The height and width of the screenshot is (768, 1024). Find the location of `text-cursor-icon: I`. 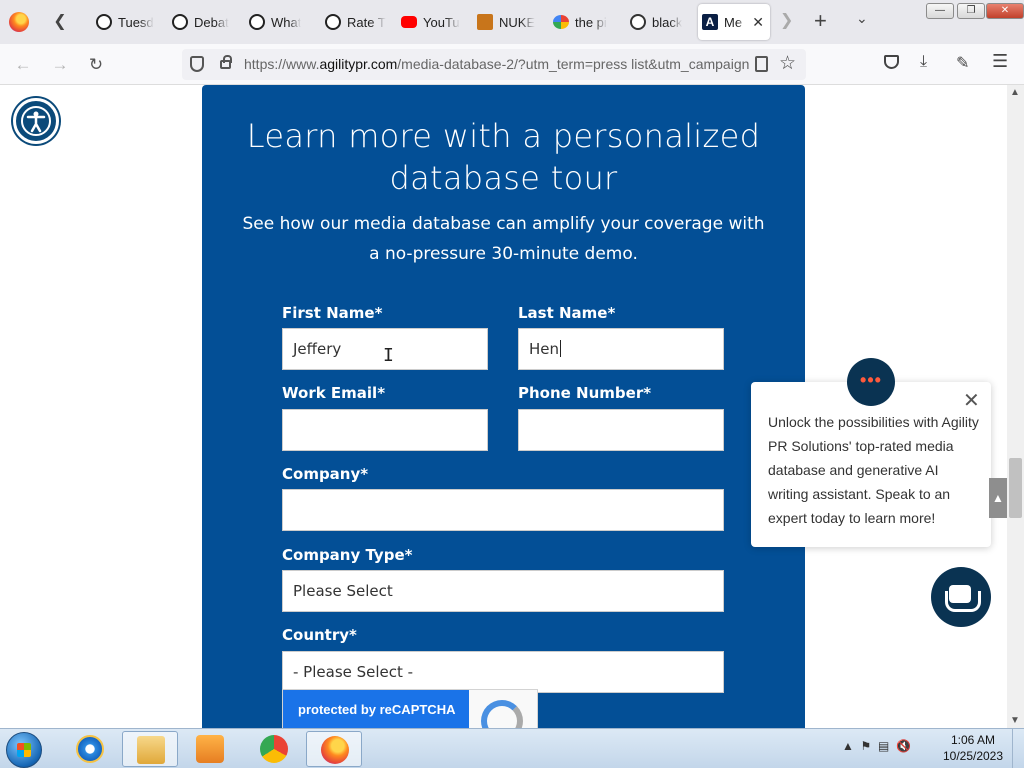

text-cursor-icon: I is located at coordinates (388, 355).